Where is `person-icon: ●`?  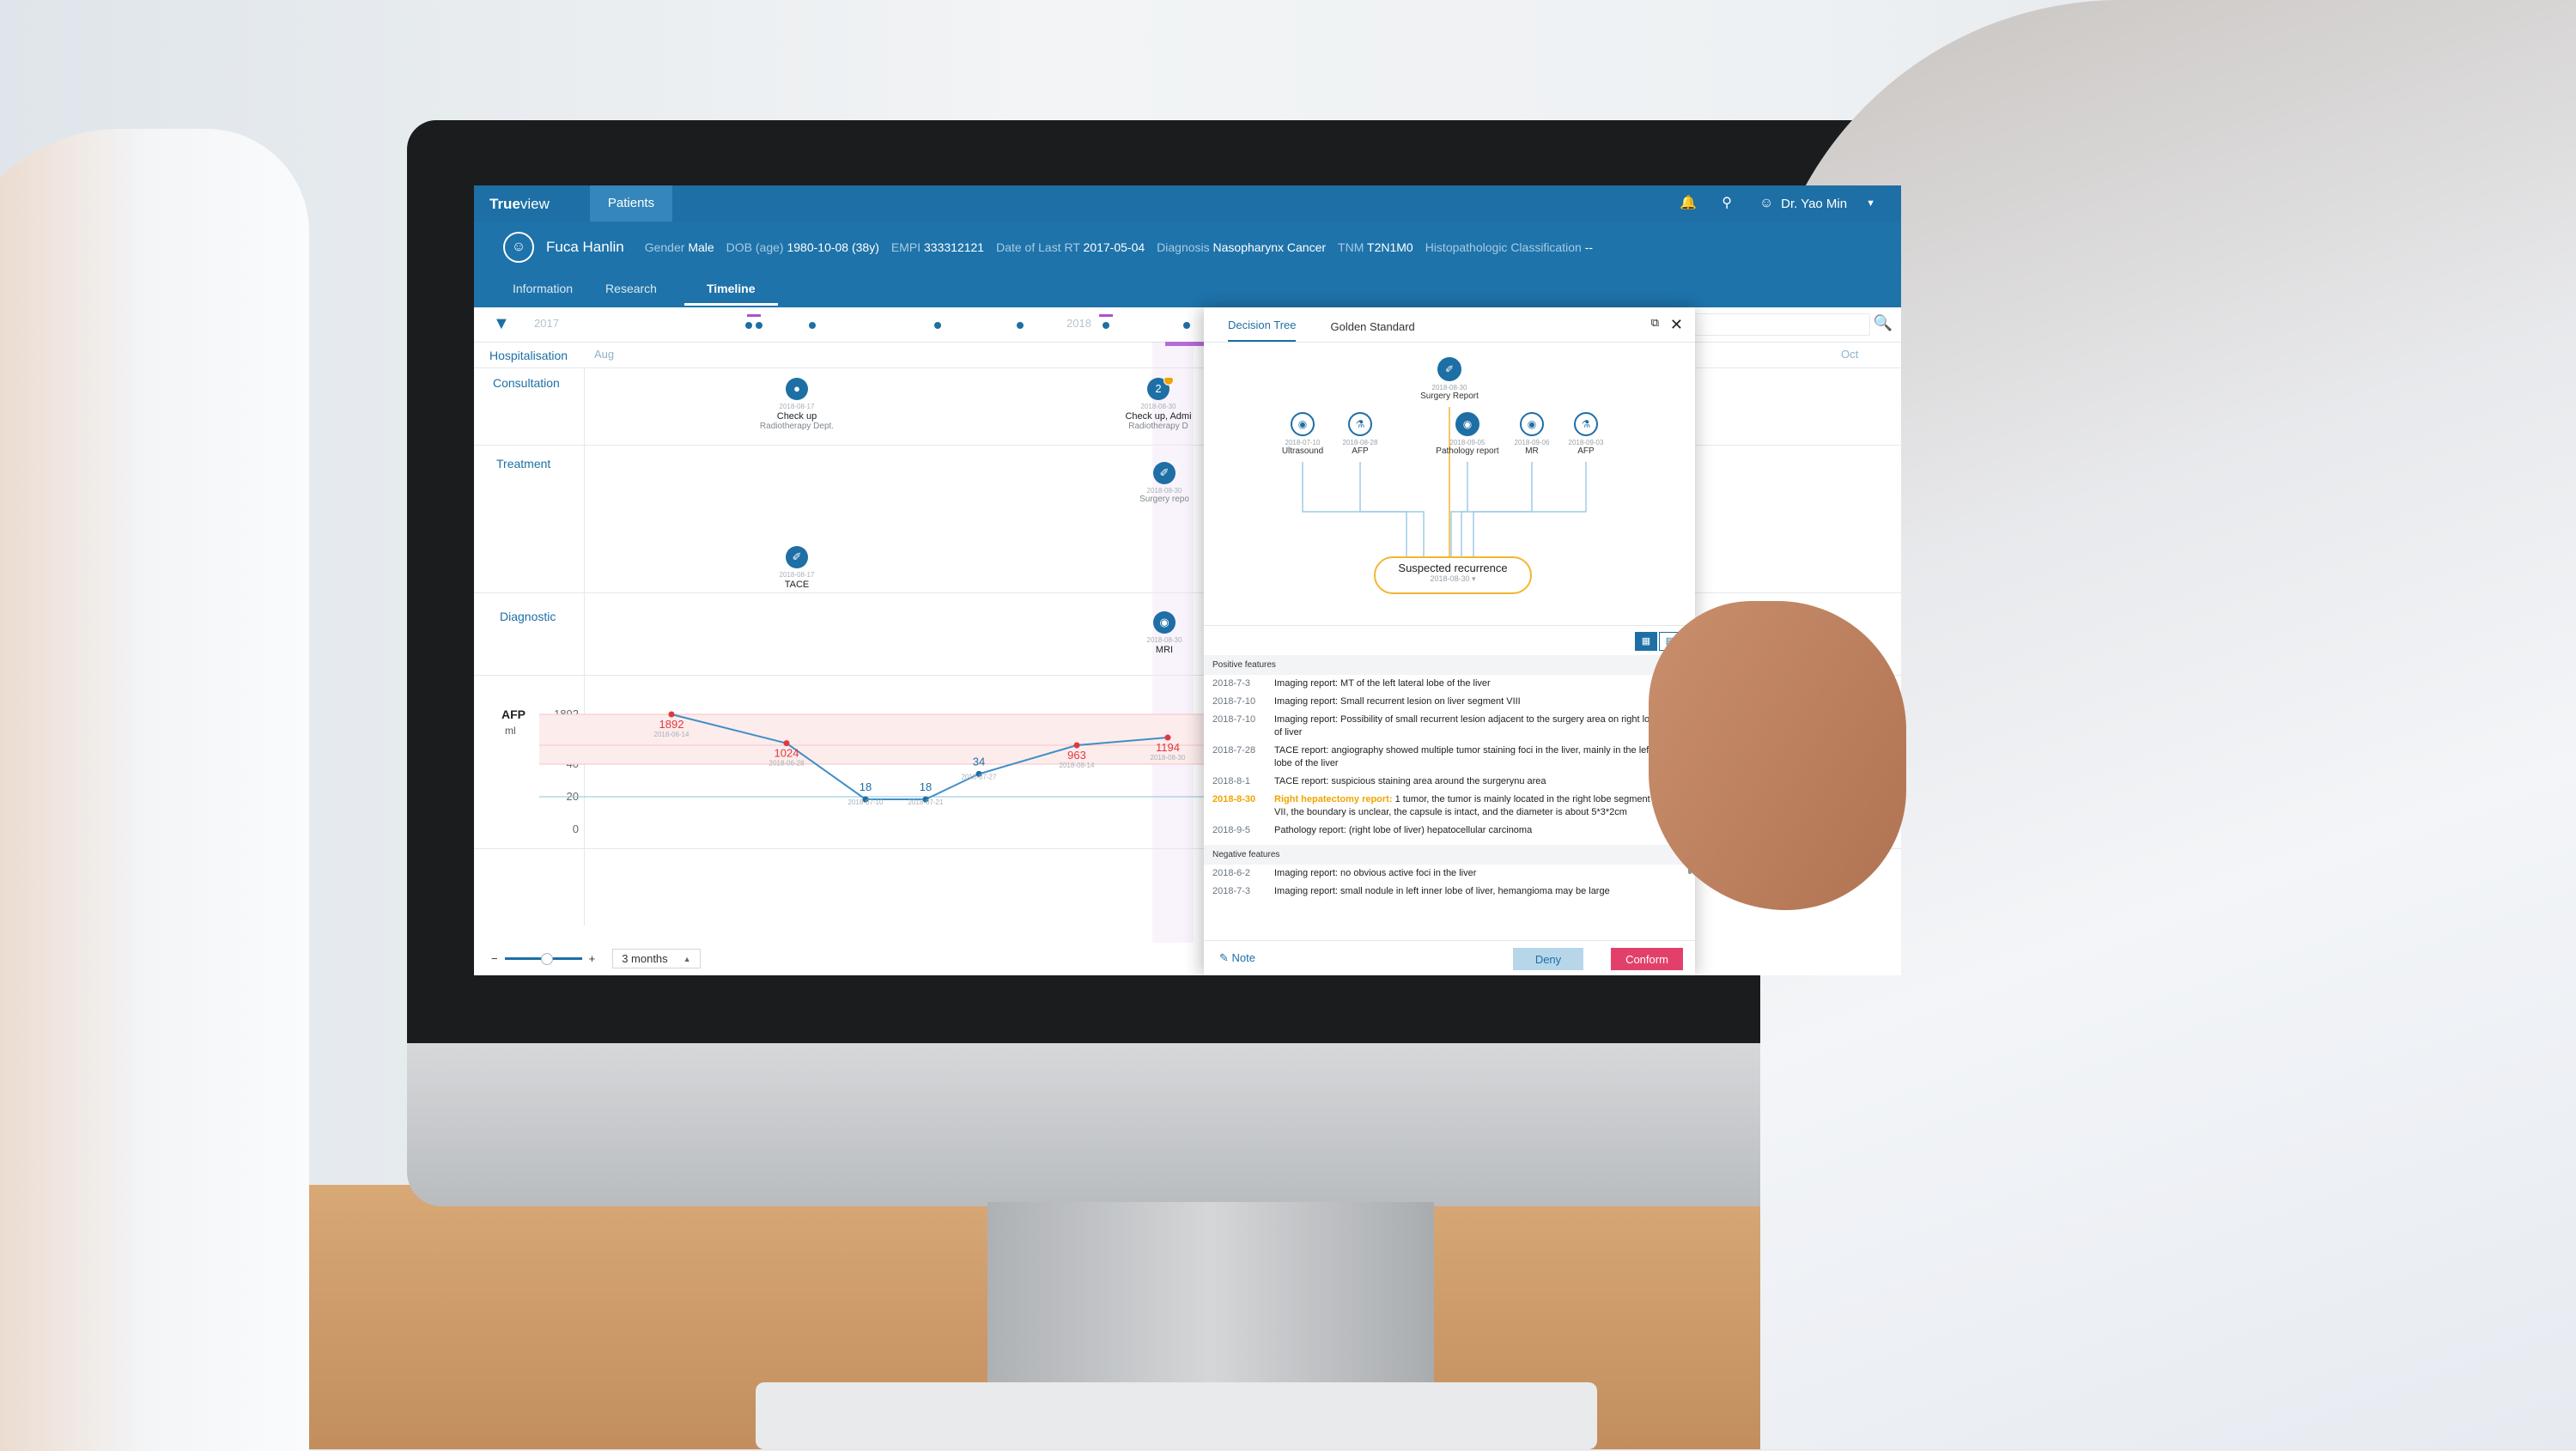
person-icon: ● is located at coordinates (797, 389).